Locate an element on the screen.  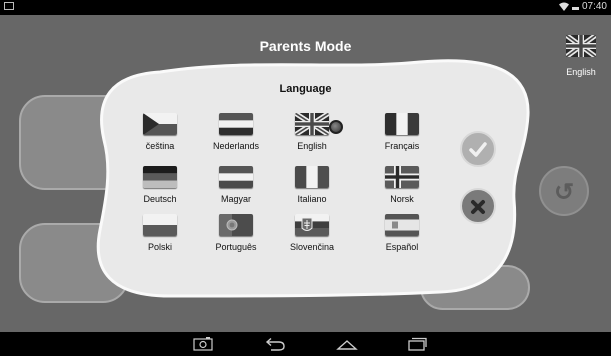
czech-flag-icon is located at coordinates (160, 124).